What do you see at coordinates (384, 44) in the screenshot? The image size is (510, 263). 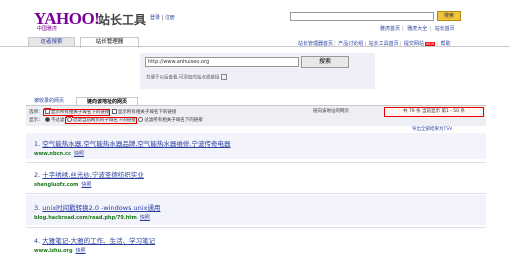 I see `nav-link-tools-home: 站长工具首页` at bounding box center [384, 44].